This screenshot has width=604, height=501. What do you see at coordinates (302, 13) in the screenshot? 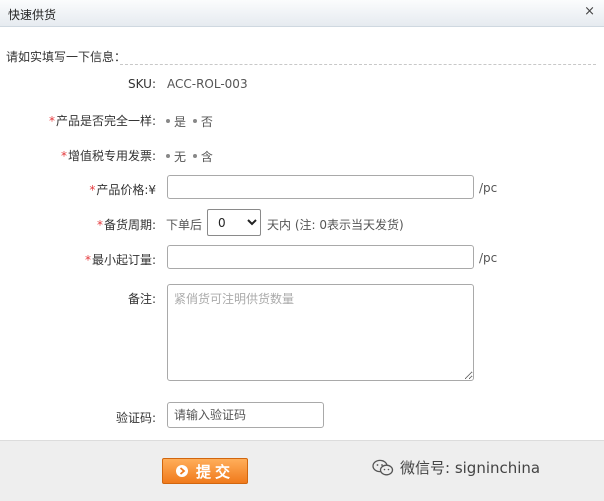
I see `dialog-titlebar: 快速供货 ×` at bounding box center [302, 13].